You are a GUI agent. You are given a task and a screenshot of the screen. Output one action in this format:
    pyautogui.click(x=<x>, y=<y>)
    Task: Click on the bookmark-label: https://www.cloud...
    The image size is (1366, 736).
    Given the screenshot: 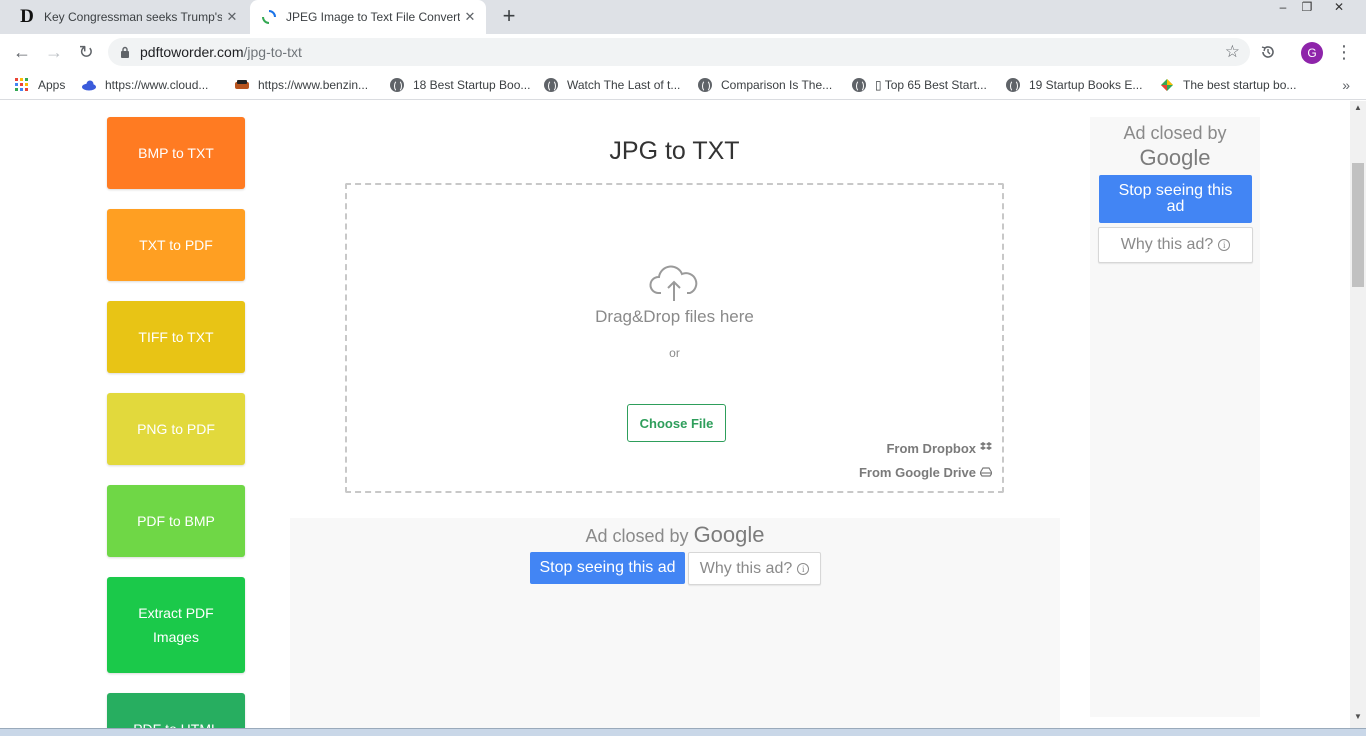 What is the action you would take?
    pyautogui.click(x=157, y=85)
    